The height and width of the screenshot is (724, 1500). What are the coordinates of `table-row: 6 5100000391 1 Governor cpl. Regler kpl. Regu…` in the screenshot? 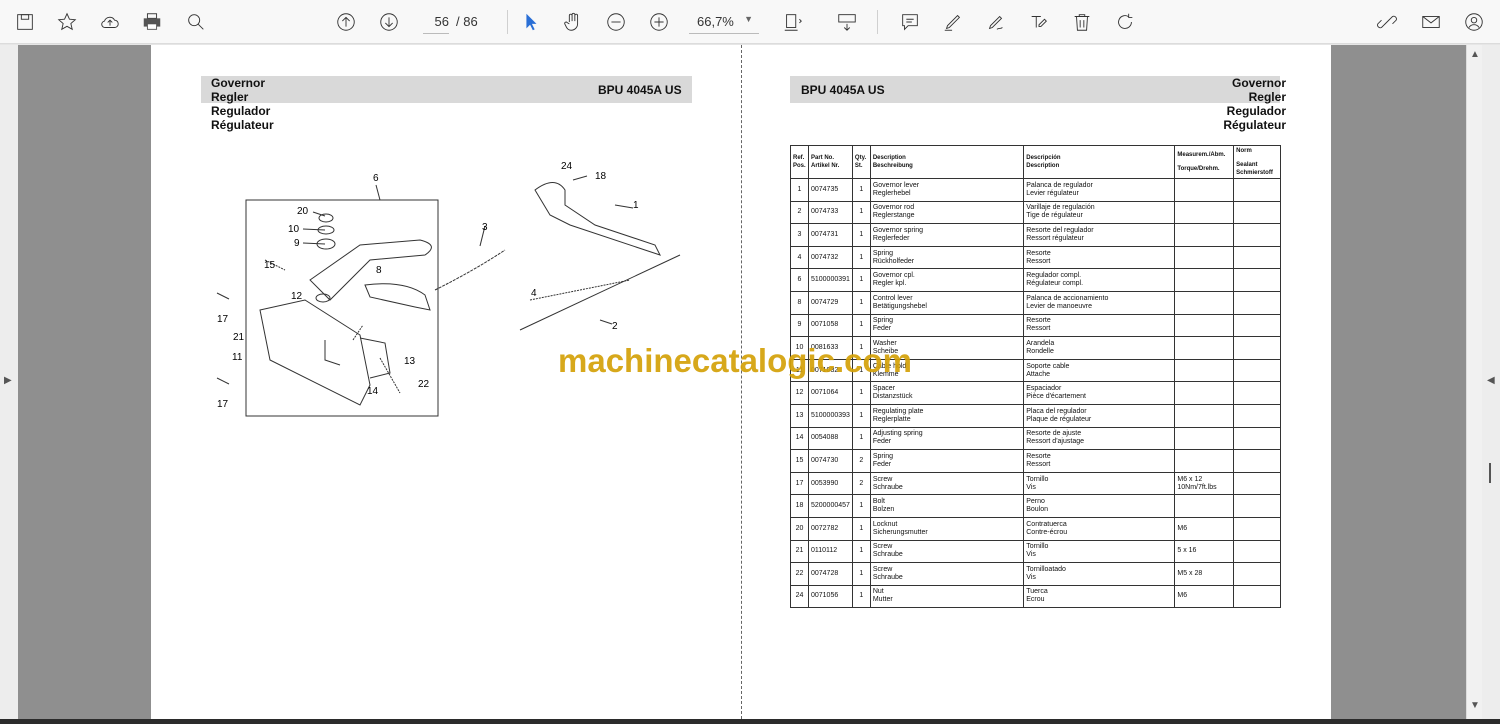 It's located at (1035, 280).